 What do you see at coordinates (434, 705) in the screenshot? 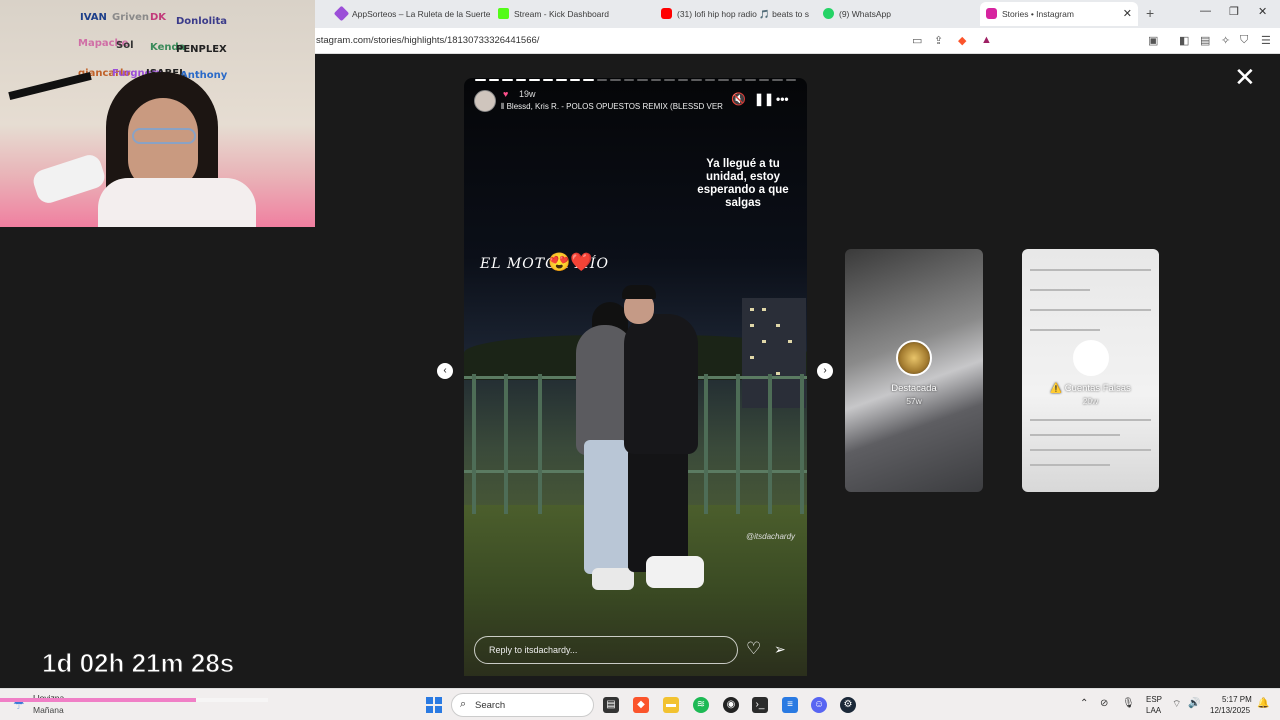
I see `start-button` at bounding box center [434, 705].